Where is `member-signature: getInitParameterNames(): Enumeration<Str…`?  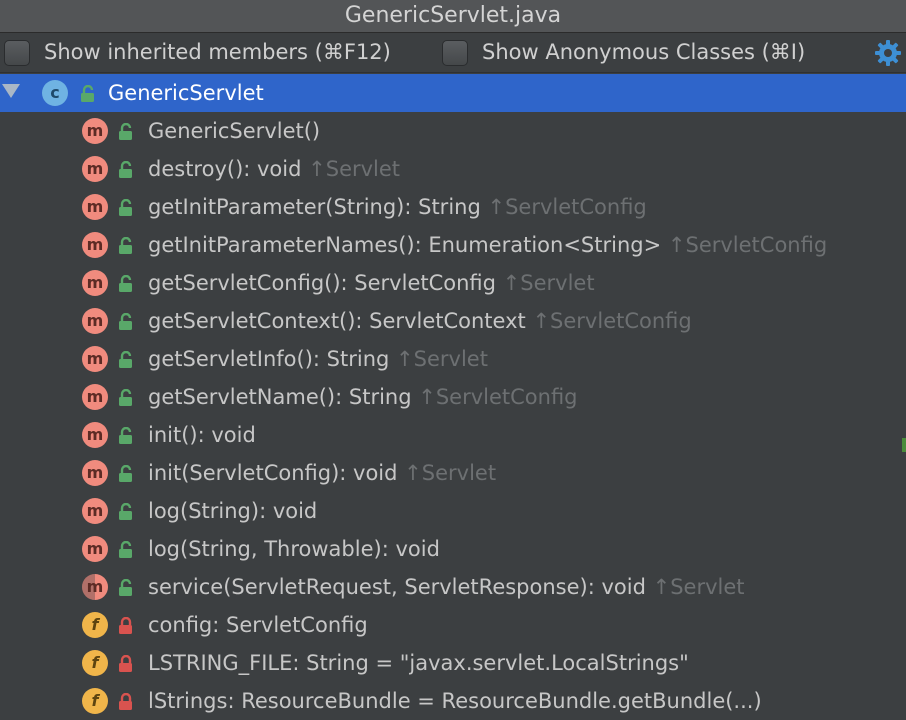 member-signature: getInitParameterNames(): Enumeration<Str… is located at coordinates (487, 245).